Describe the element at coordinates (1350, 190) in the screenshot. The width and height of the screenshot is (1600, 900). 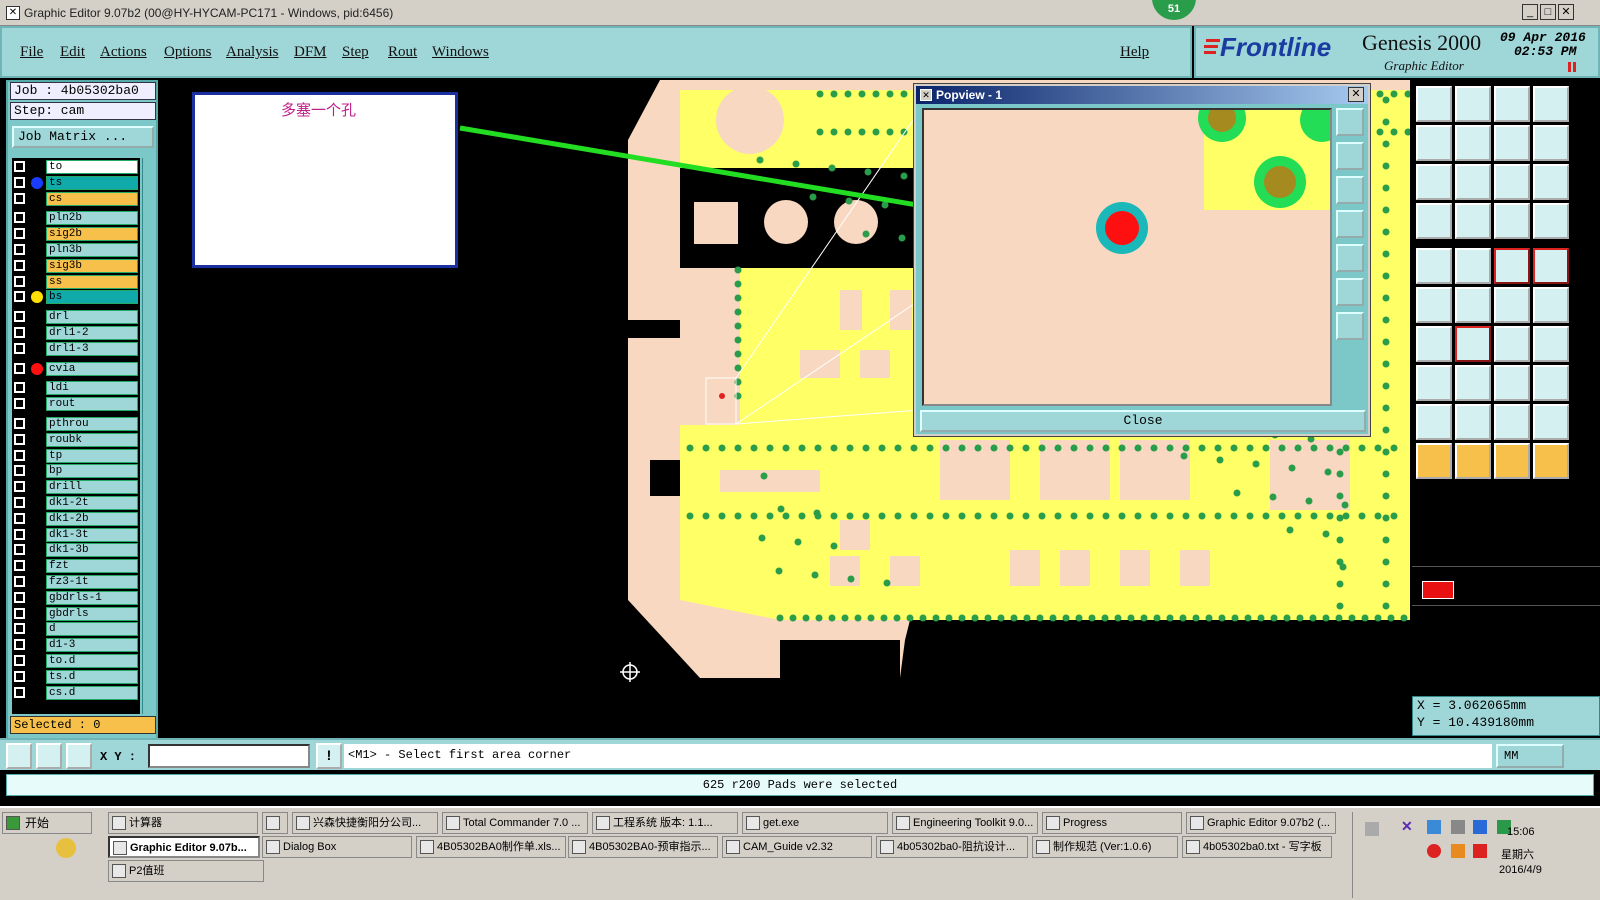
I see `pv-pan-down-button` at that location.